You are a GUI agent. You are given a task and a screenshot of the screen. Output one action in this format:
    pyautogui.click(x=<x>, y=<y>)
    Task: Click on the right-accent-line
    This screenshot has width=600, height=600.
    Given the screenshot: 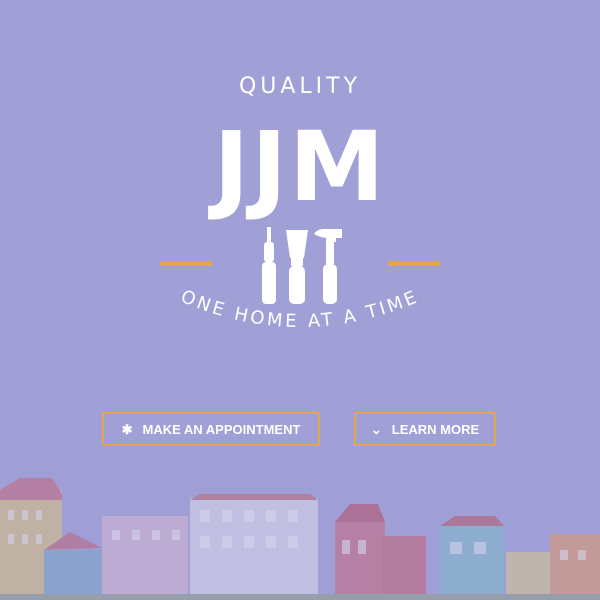 What is the action you would take?
    pyautogui.click(x=414, y=263)
    